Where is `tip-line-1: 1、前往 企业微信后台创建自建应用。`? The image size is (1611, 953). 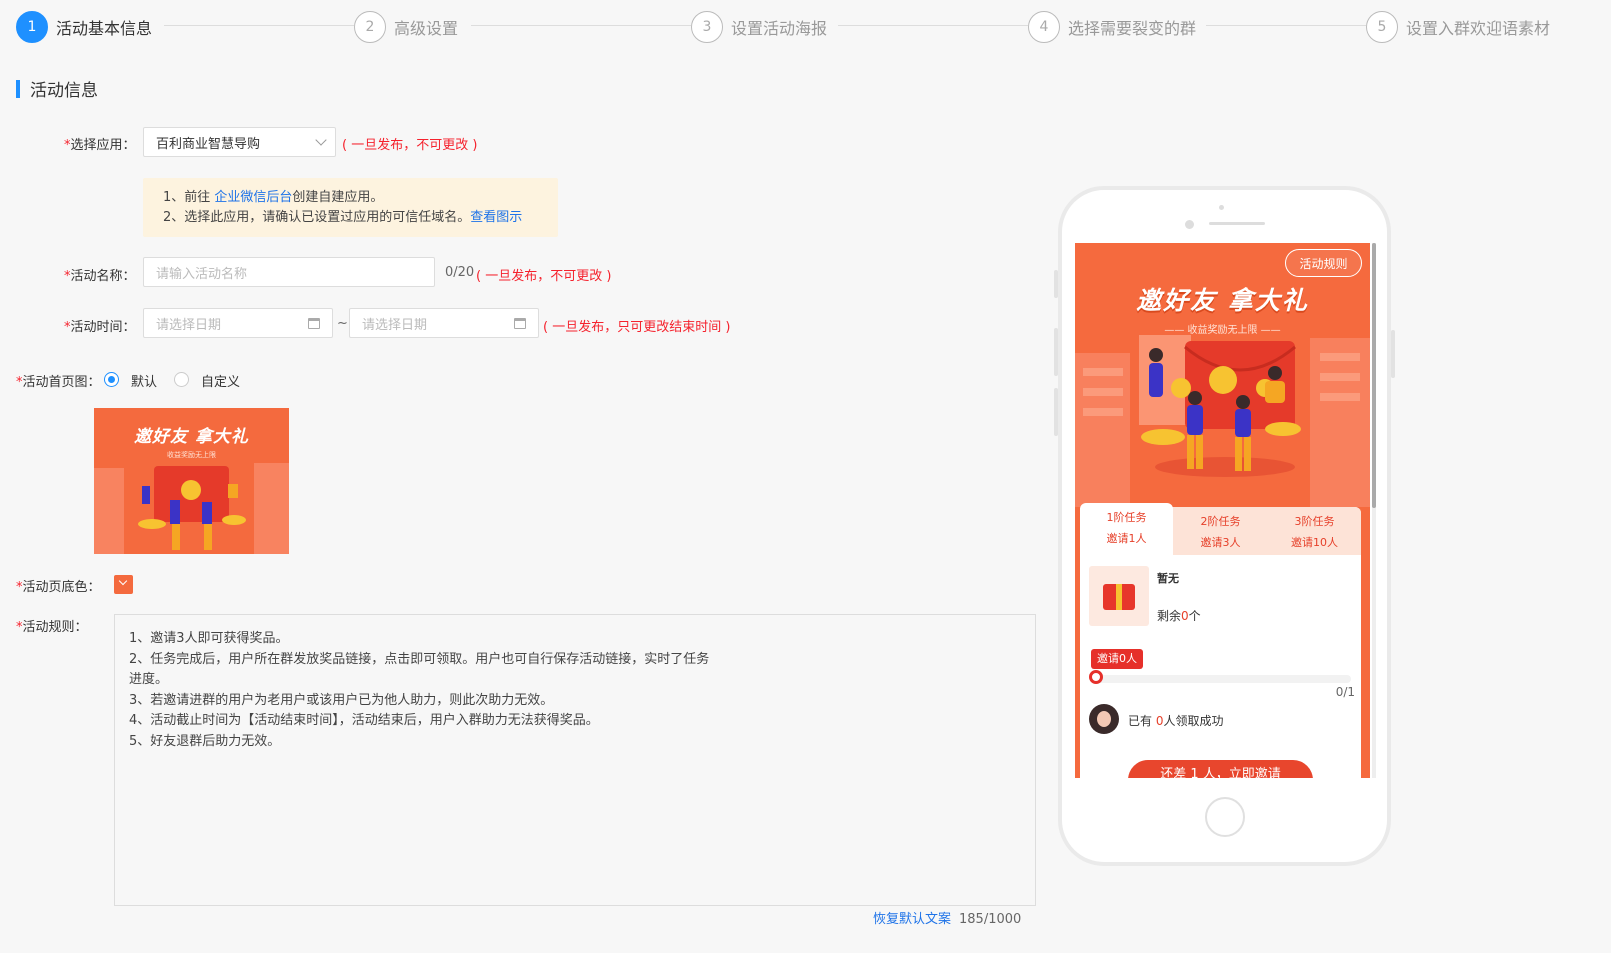 tip-line-1: 1、前往 企业微信后台创建自建应用。 is located at coordinates (360, 198).